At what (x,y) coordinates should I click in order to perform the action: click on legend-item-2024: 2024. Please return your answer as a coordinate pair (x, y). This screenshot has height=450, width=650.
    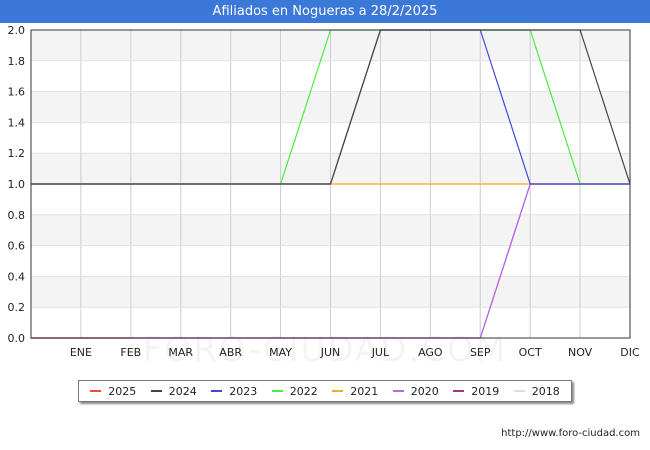
    Looking at the image, I should click on (173, 391).